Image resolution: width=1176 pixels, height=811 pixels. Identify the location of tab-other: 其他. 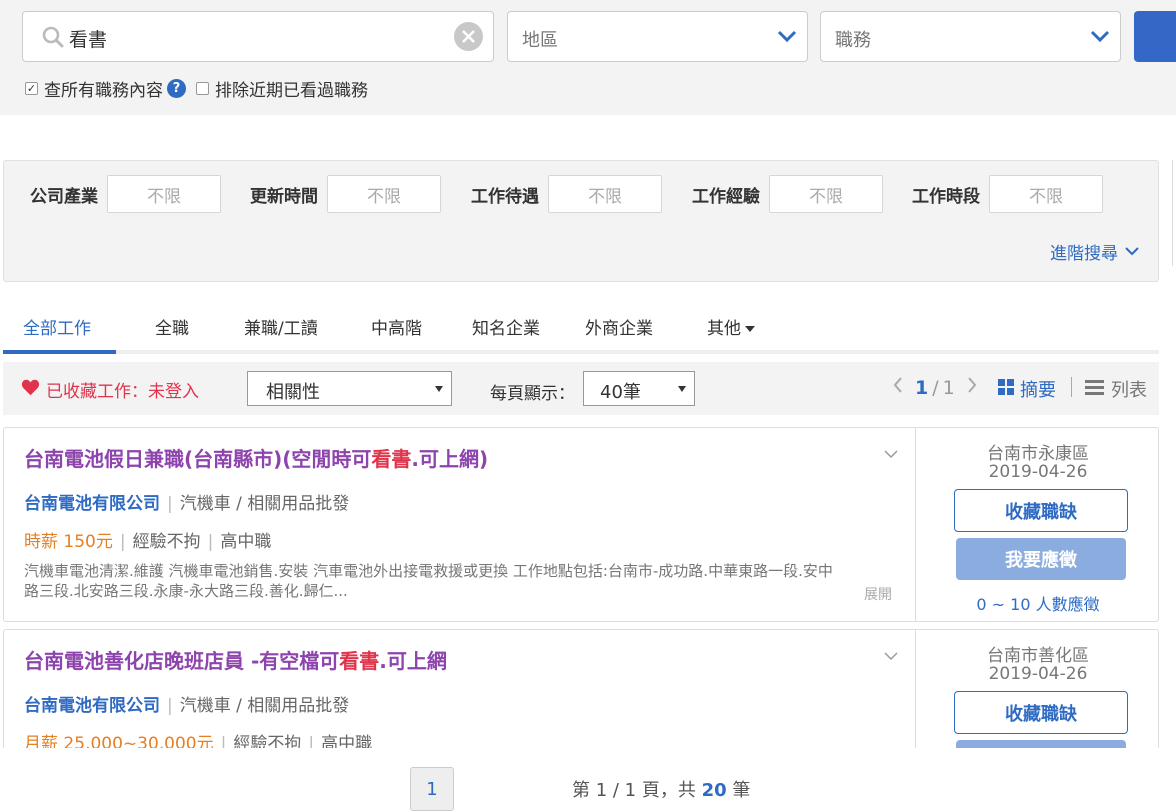
(731, 326).